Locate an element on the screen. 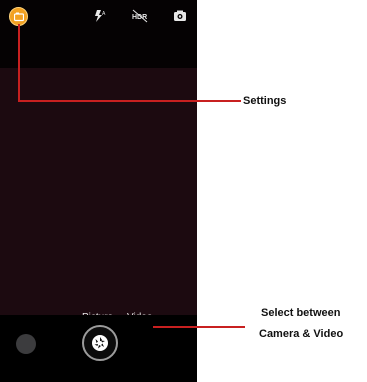 Image resolution: width=367 pixels, height=382 pixels. flash-auto-icon: A is located at coordinates (100, 16).